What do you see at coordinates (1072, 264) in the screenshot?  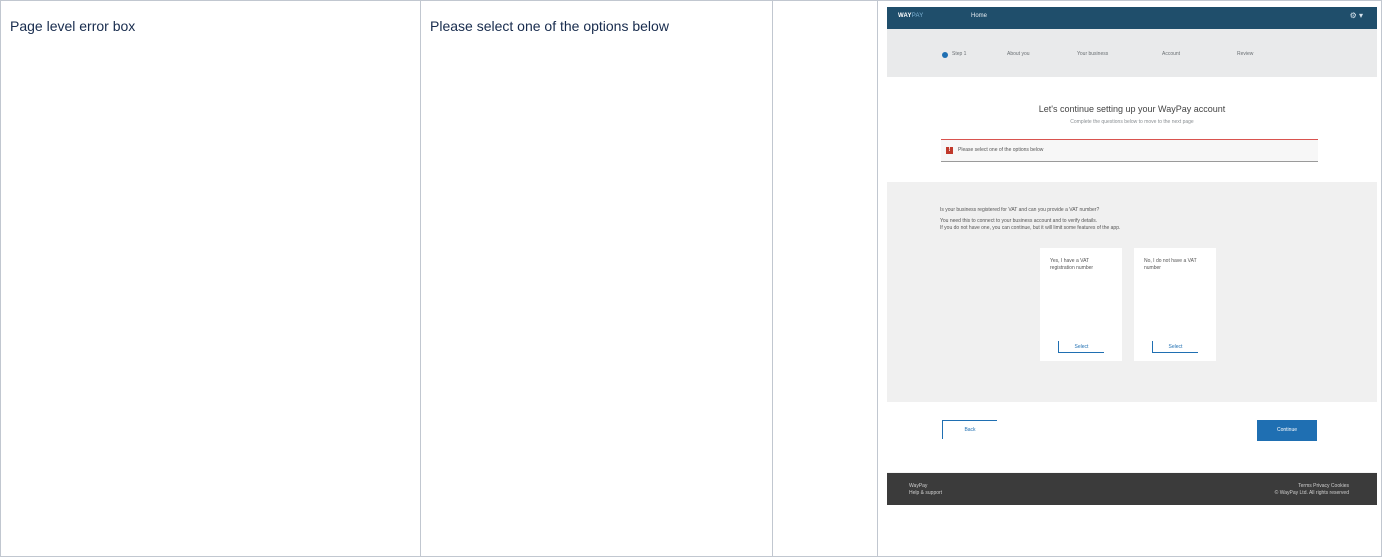 I see `mock-option-card-yes-text: Yes, I have a VAT registration number` at bounding box center [1072, 264].